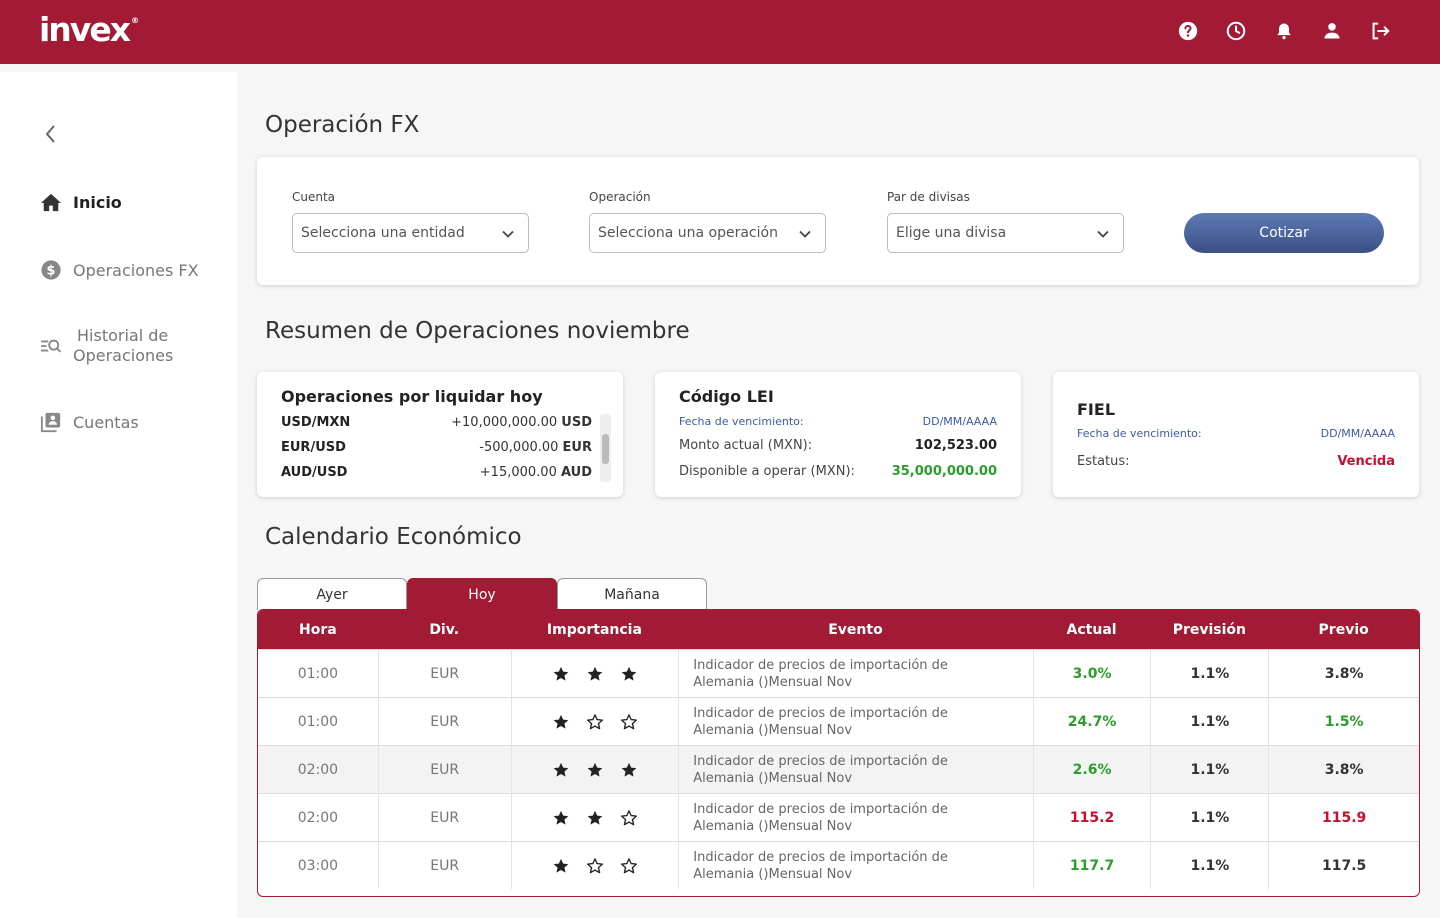 Image resolution: width=1440 pixels, height=918 pixels. I want to click on cuenta-label: Cuenta, so click(314, 197).